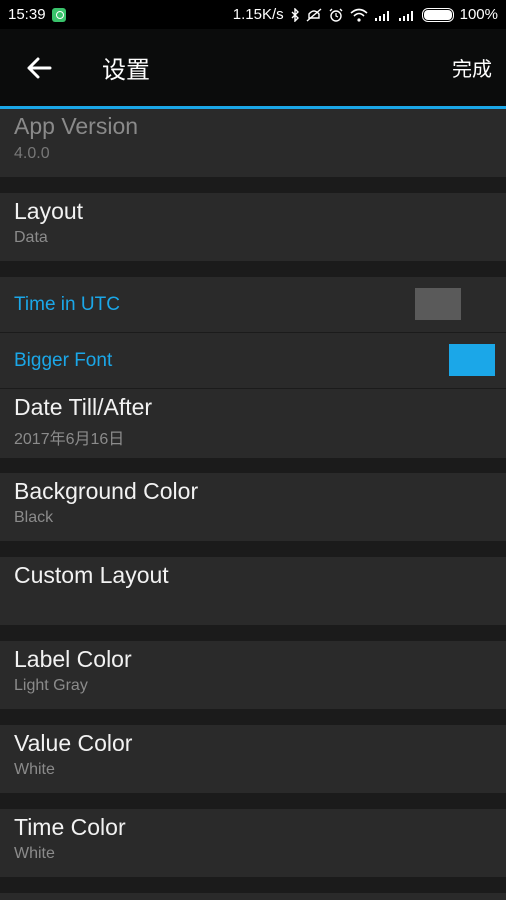 Image resolution: width=506 pixels, height=900 pixels. What do you see at coordinates (67, 304) in the screenshot?
I see `setting-label: Time in UTC` at bounding box center [67, 304].